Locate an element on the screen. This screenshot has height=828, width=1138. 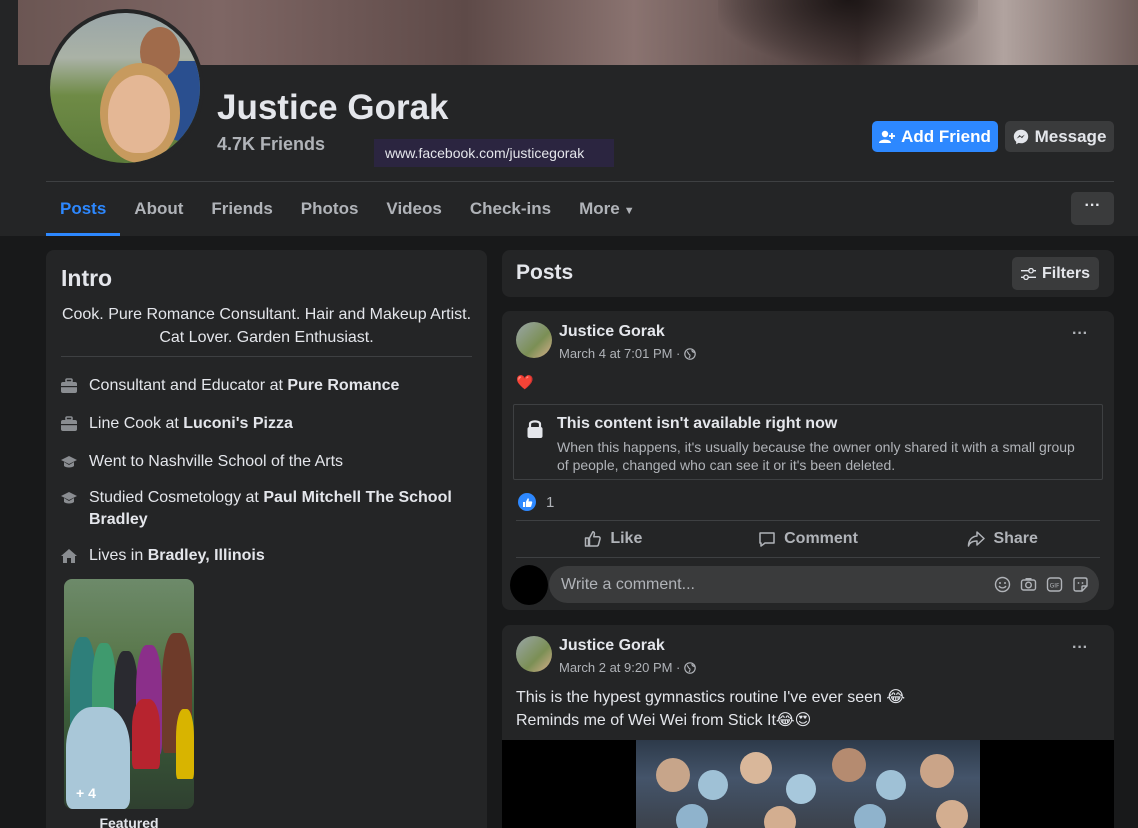
add-friend-button: Add Friend is located at coordinates (935, 136).